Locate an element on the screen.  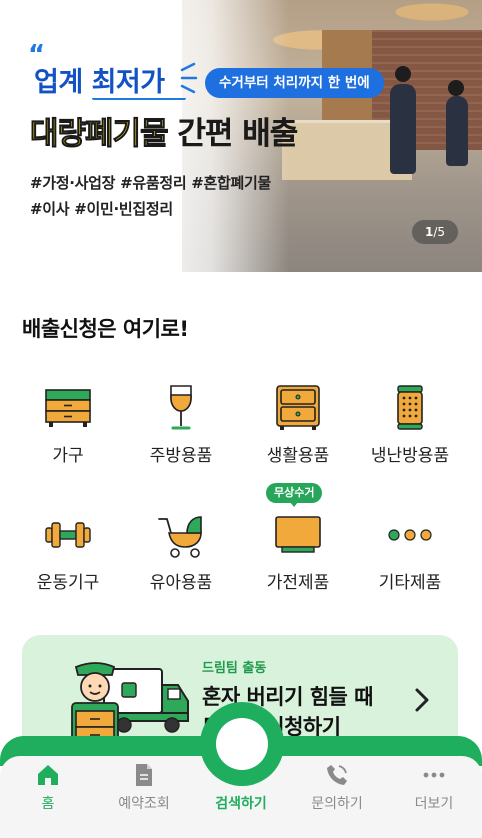
category-exercise: 운동기구 is located at coordinates (68, 561).